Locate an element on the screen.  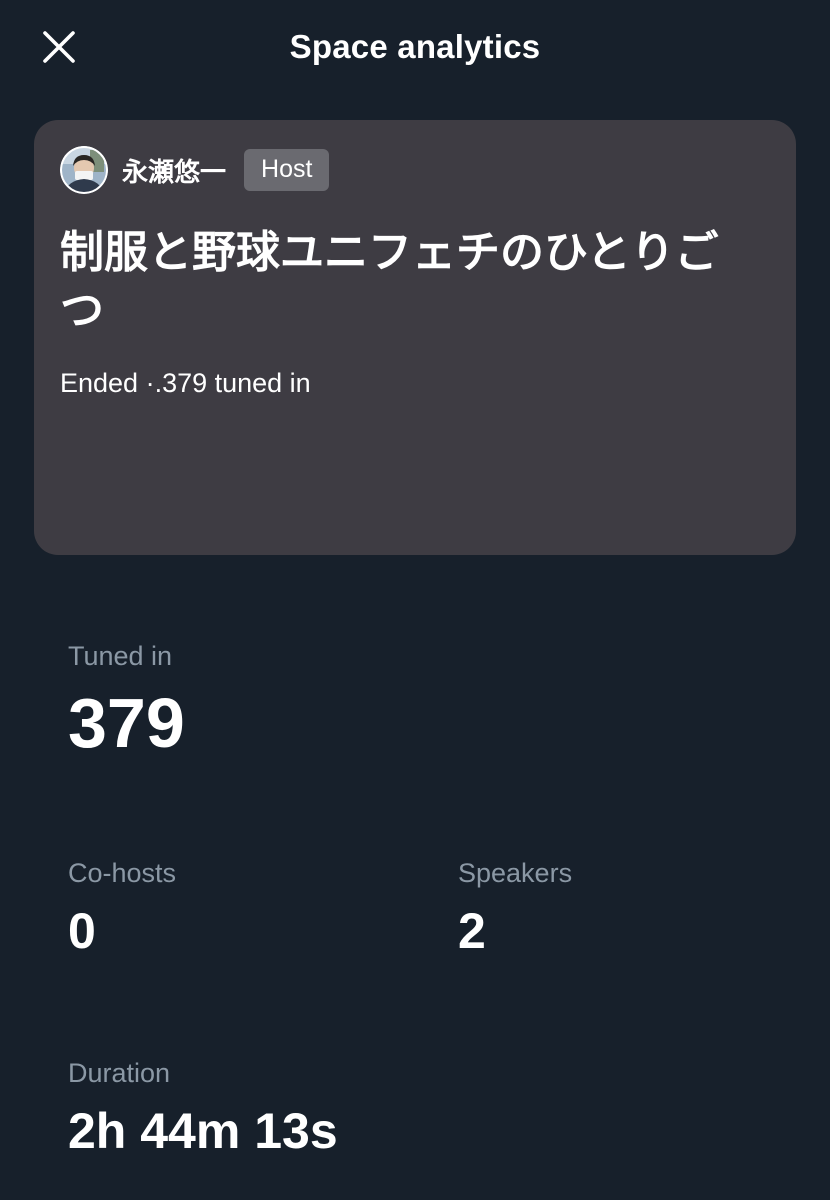
stat-tuned-in: Tuned in 379 is located at coordinates (126, 700).